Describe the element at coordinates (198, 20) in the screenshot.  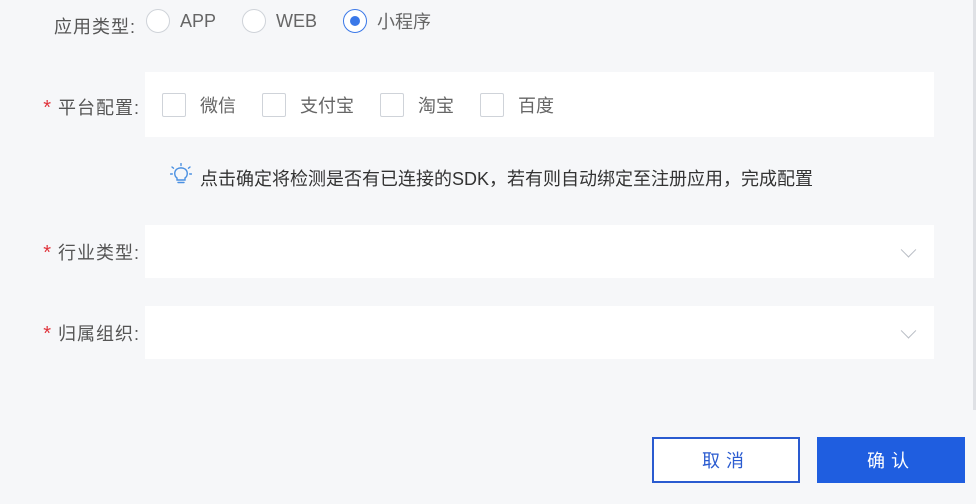
I see `radio-app-label: APP` at that location.